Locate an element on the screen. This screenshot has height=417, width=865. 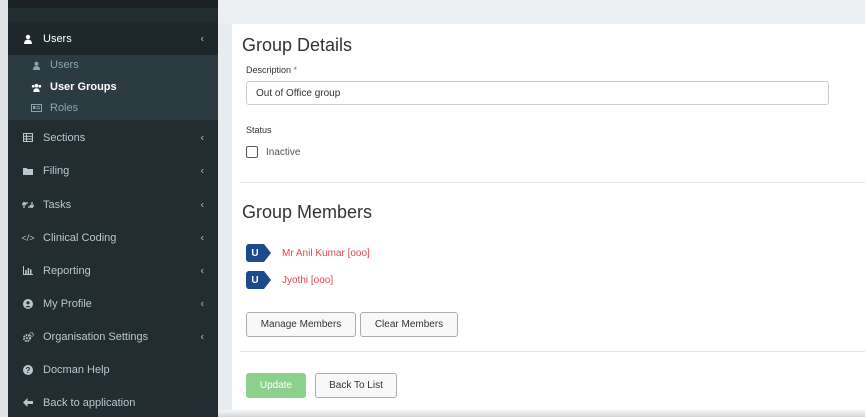
sidebar-item-label: Clinical Coding is located at coordinates (80, 237).